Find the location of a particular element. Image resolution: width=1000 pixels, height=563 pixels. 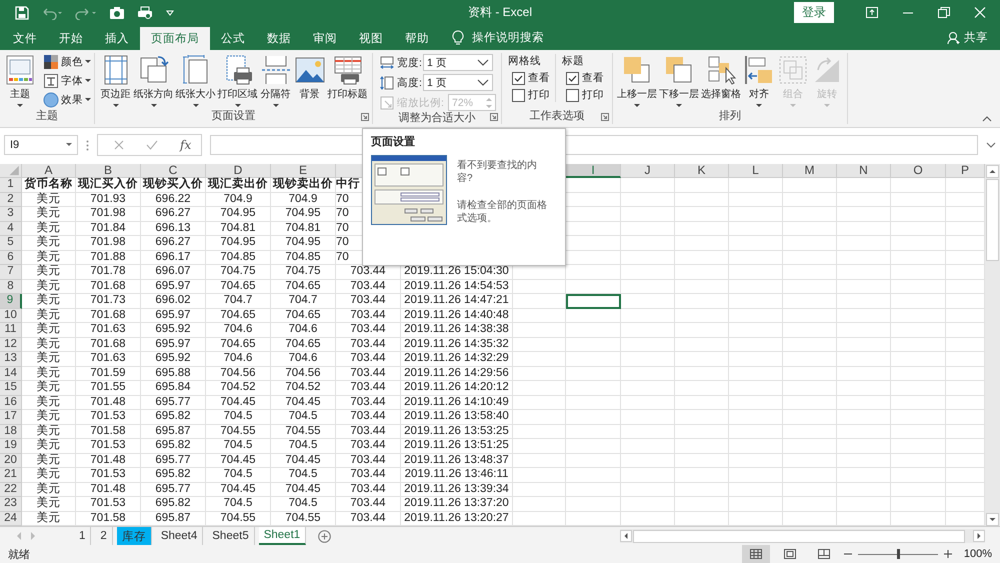

font-icon is located at coordinates (51, 81).